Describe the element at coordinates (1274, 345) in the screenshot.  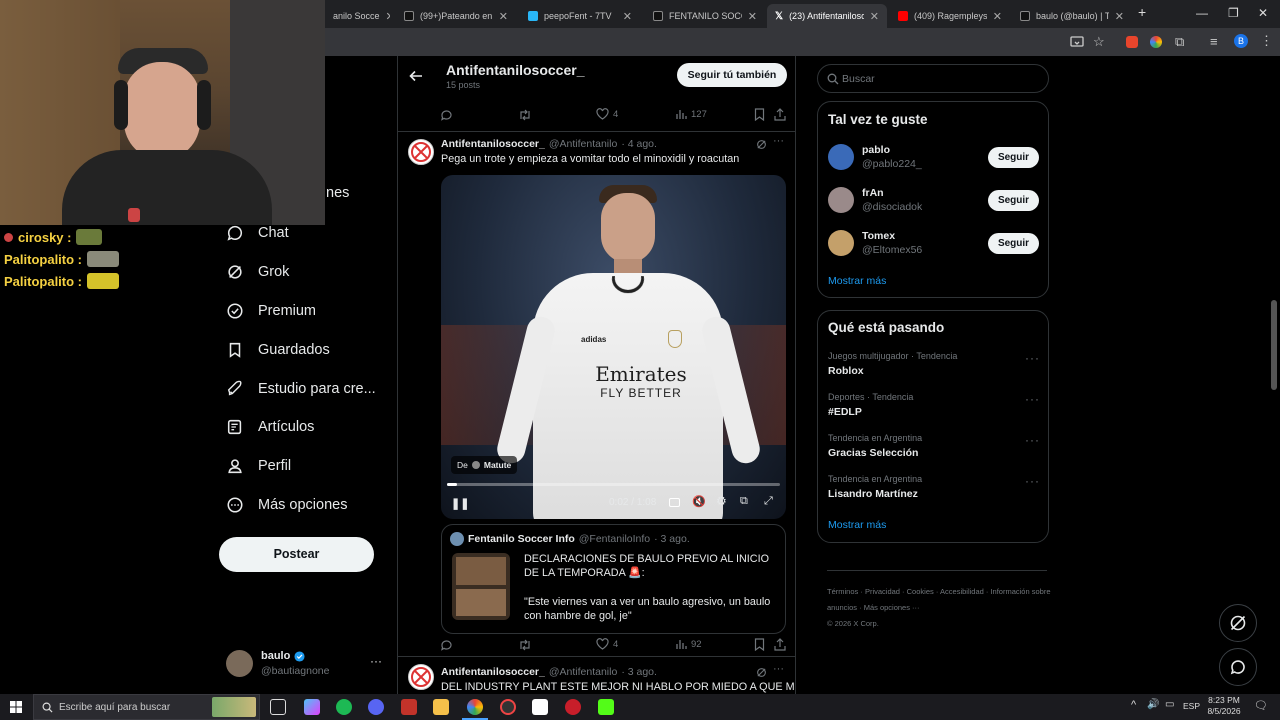
I see `page-scrollbar` at that location.